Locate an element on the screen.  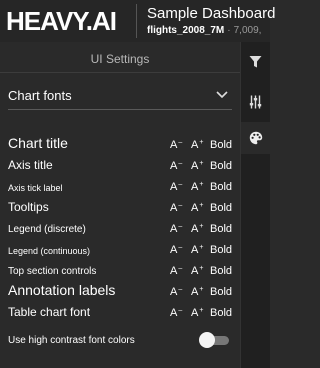
high-contrast-setting: Use high contrast font colors is located at coordinates (121, 341).